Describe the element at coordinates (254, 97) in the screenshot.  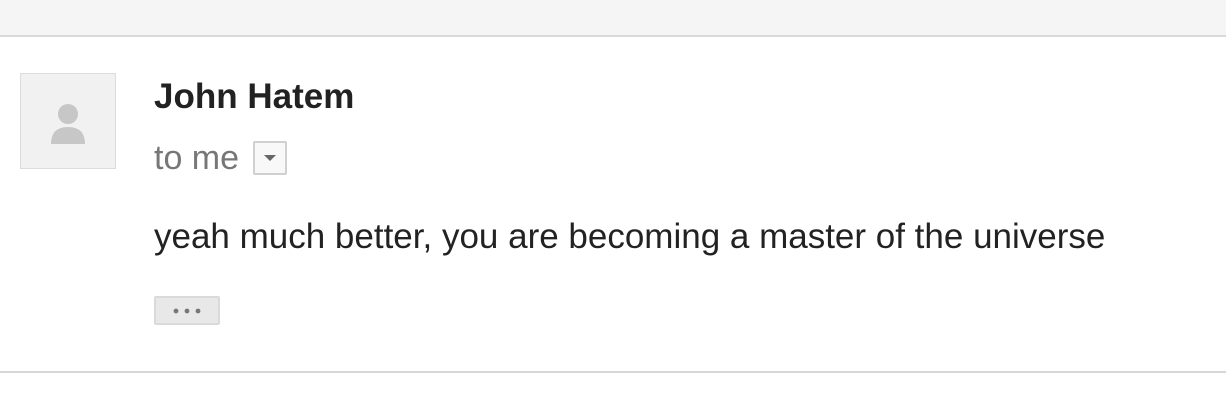
I see `sender-name: John Hatem` at that location.